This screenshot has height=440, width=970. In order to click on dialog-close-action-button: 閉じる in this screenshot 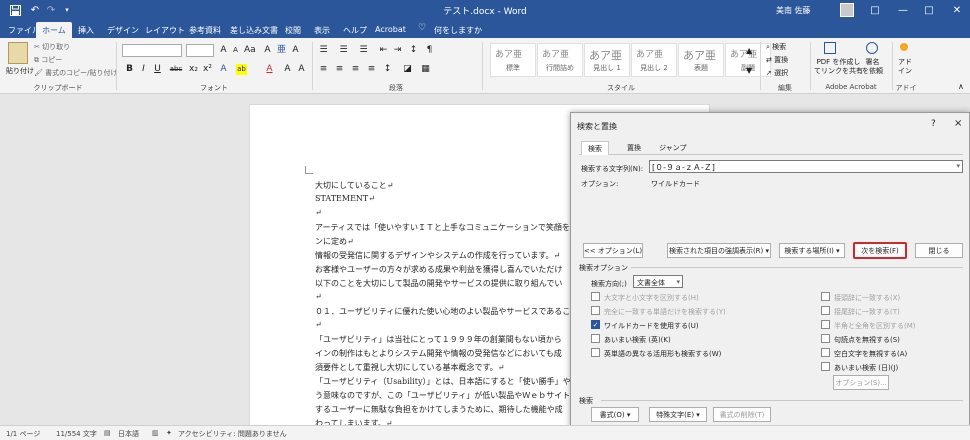, I will do `click(939, 250)`.